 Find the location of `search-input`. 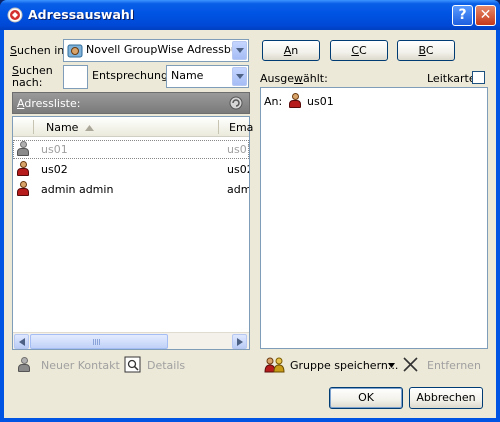

search-input is located at coordinates (75, 77).